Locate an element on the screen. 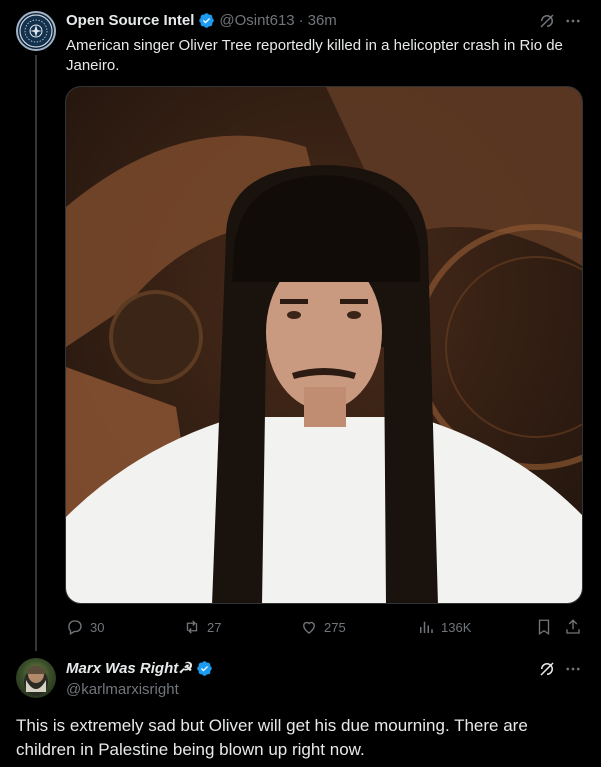 The height and width of the screenshot is (767, 601). tweet-header: Open Source Intel @Osint613 · 36m is located at coordinates (201, 20).